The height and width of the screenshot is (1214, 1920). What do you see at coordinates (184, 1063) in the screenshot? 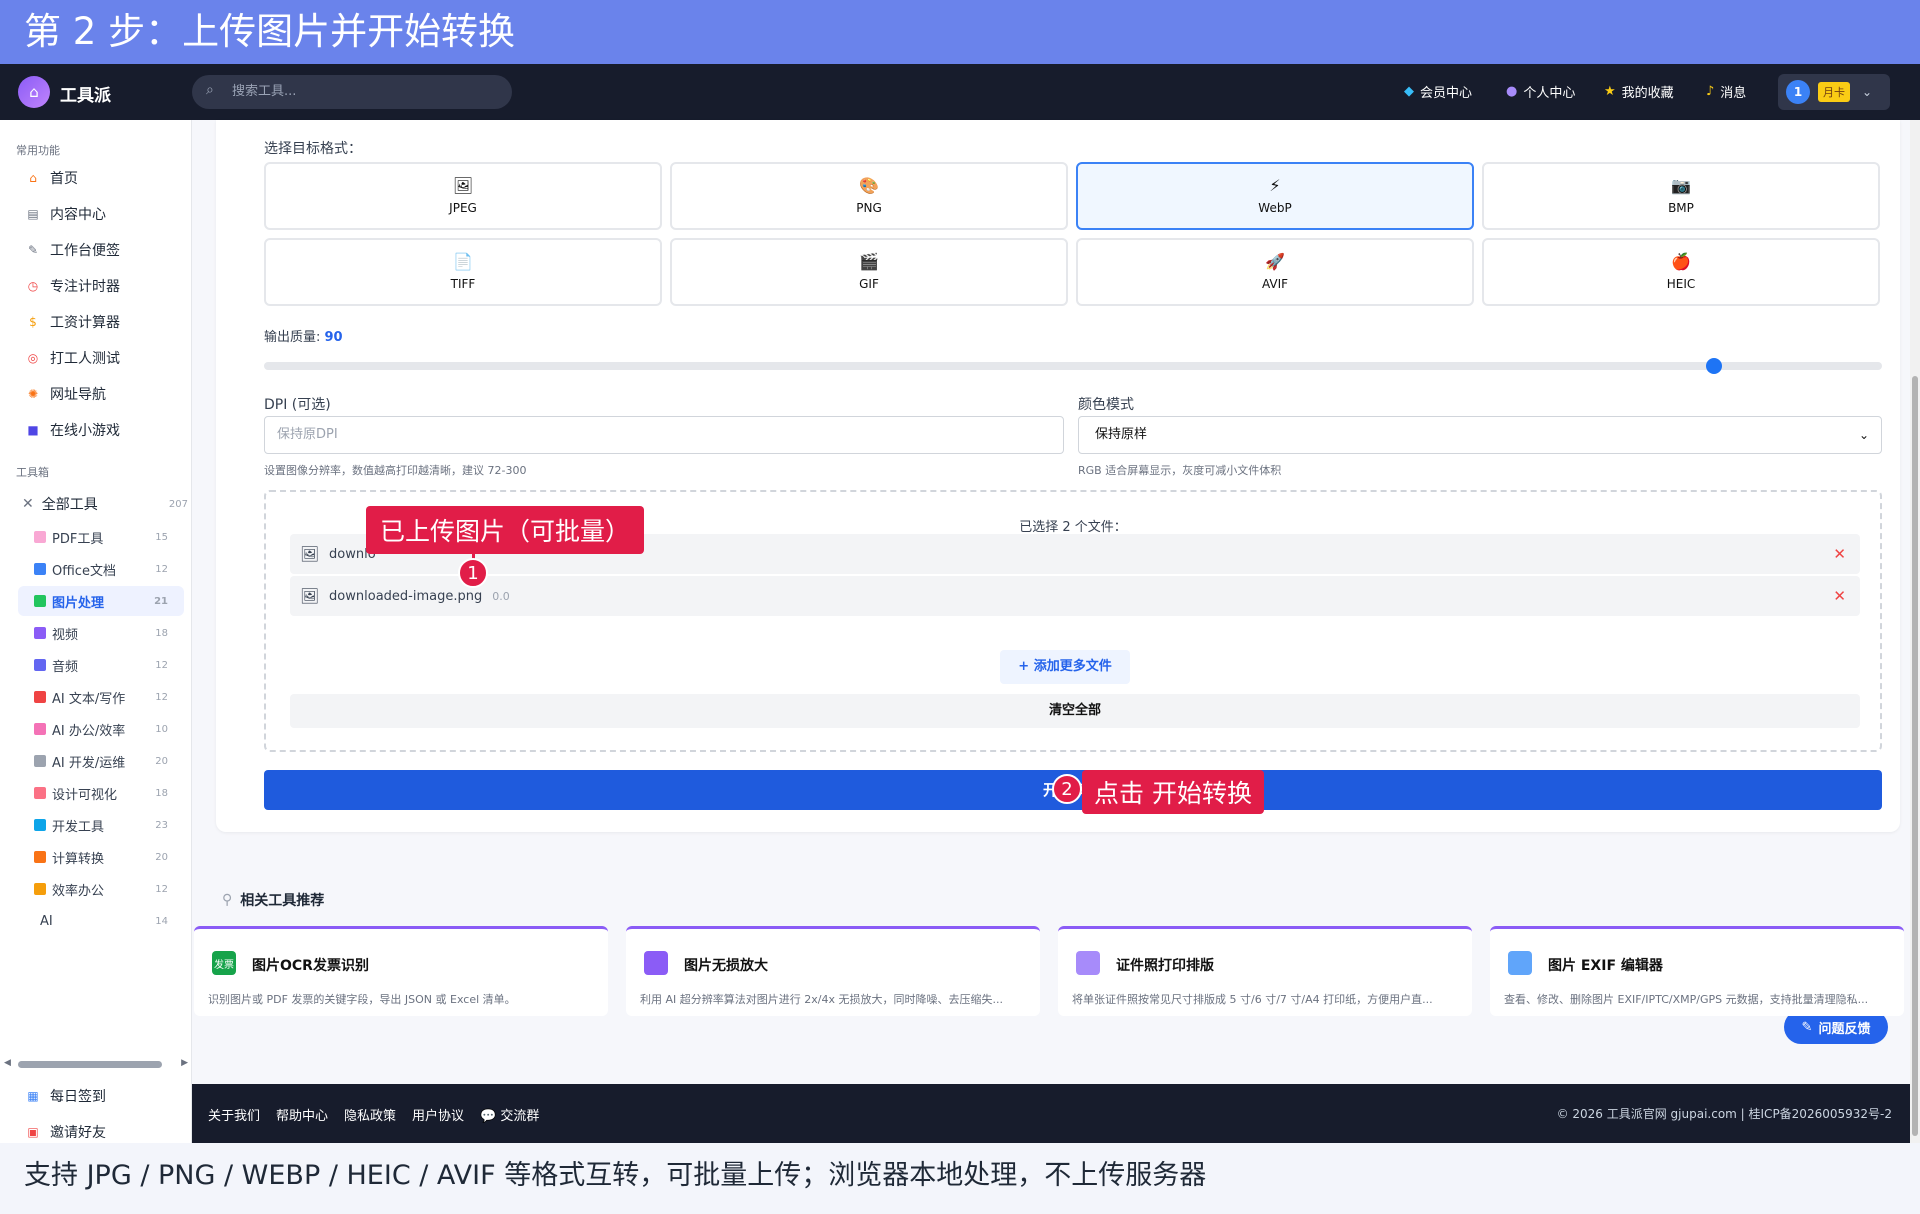
I see `scroll-right-icon: ▶` at bounding box center [184, 1063].